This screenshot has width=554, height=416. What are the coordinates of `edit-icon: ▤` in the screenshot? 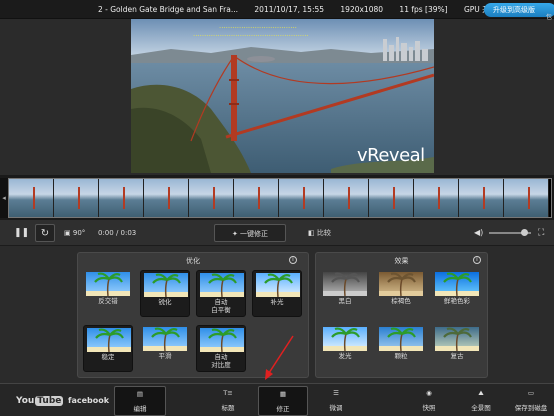 It's located at (140, 394).